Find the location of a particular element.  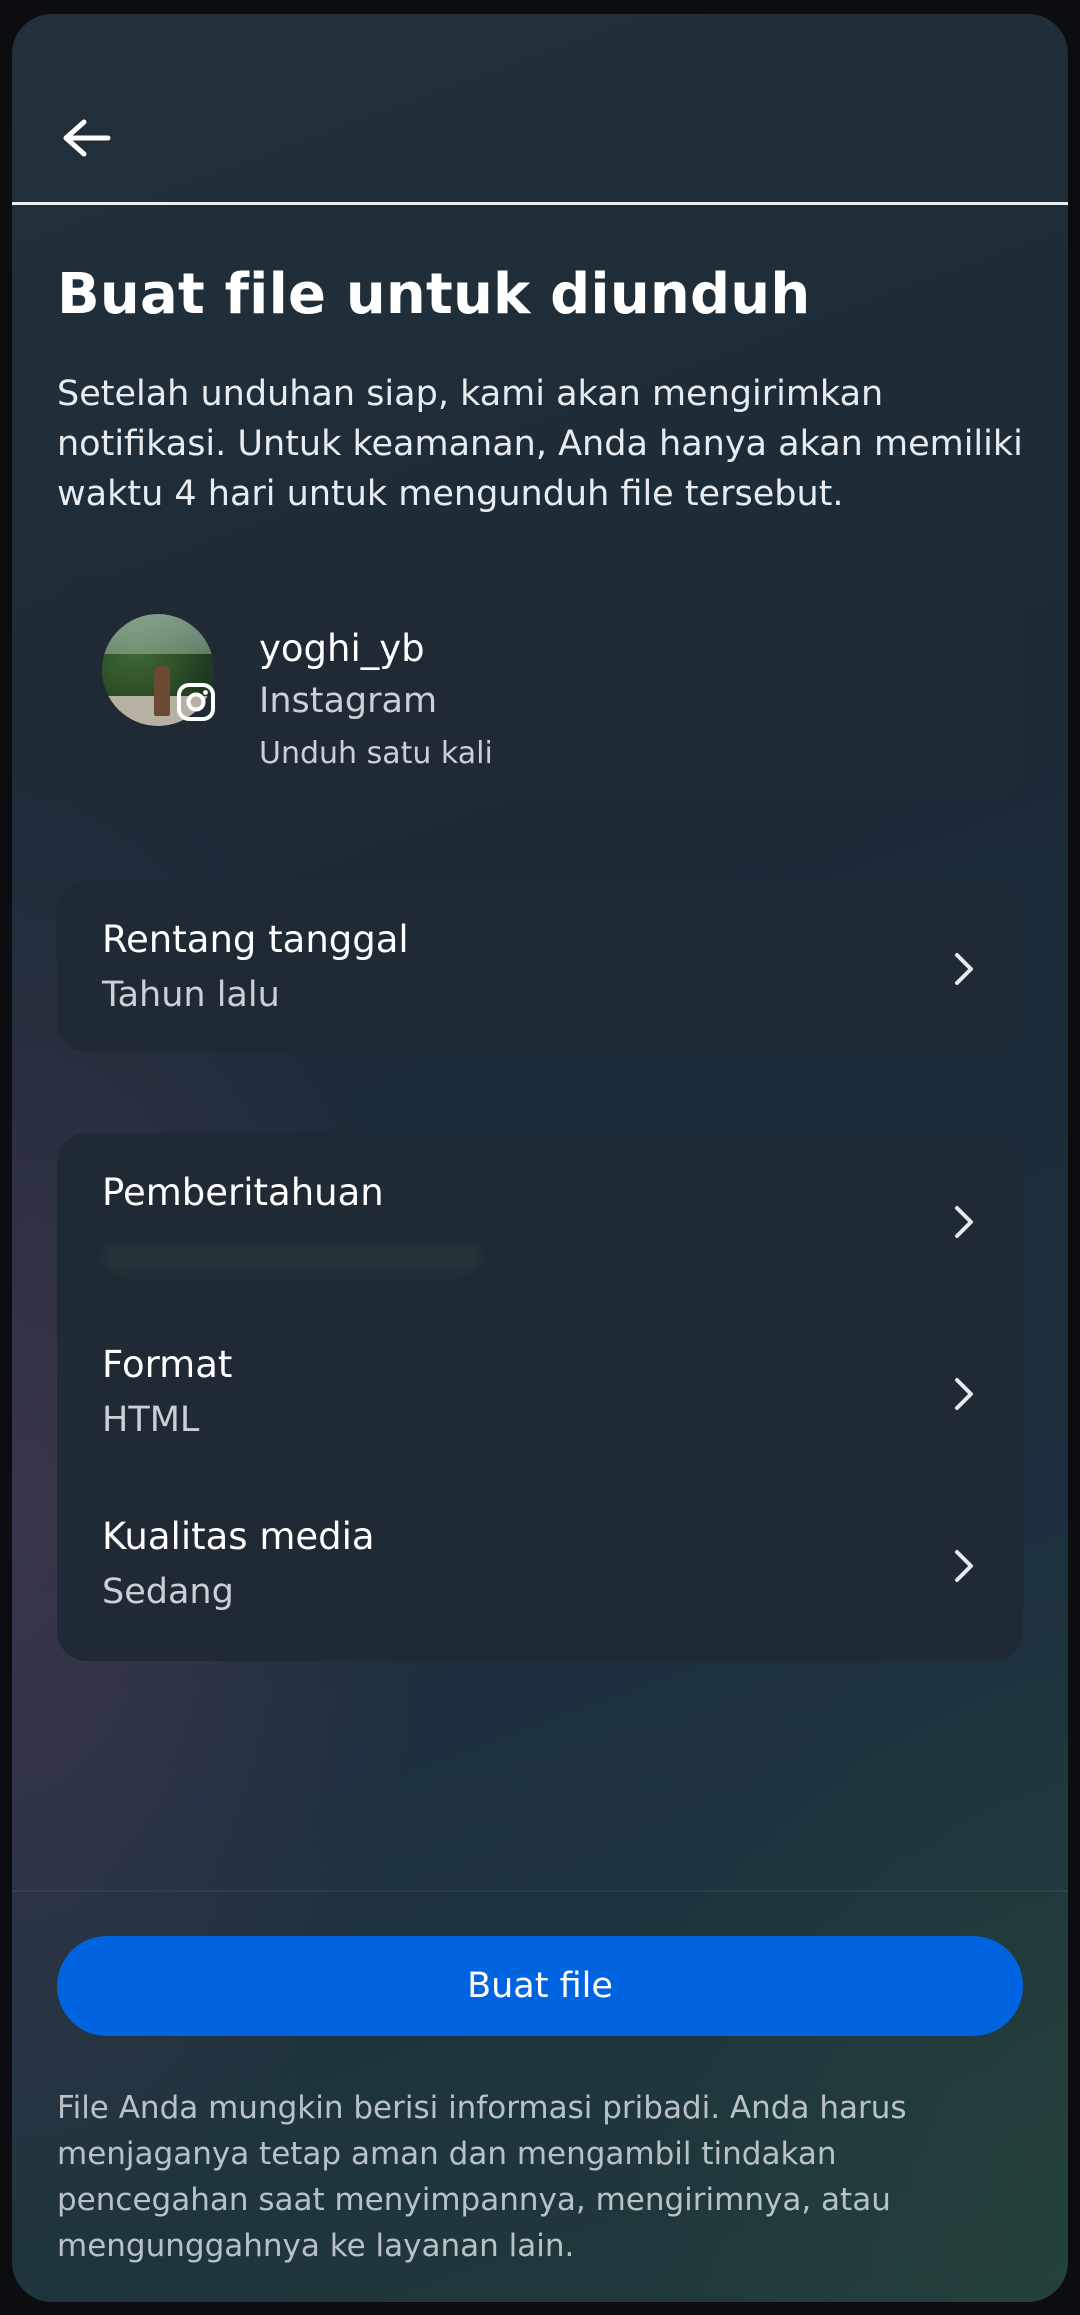

format-row: Format HTML is located at coordinates (540, 1391).